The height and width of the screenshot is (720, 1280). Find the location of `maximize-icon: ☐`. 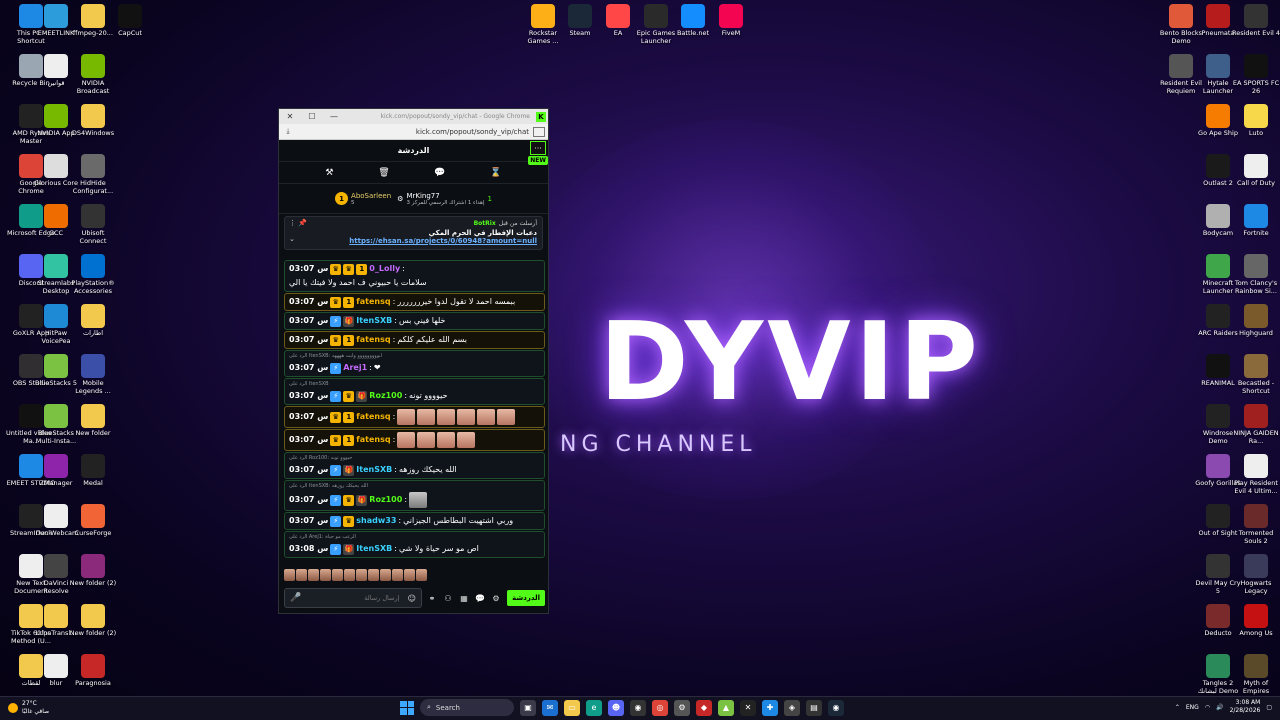

maximize-icon: ☐ is located at coordinates (312, 116).